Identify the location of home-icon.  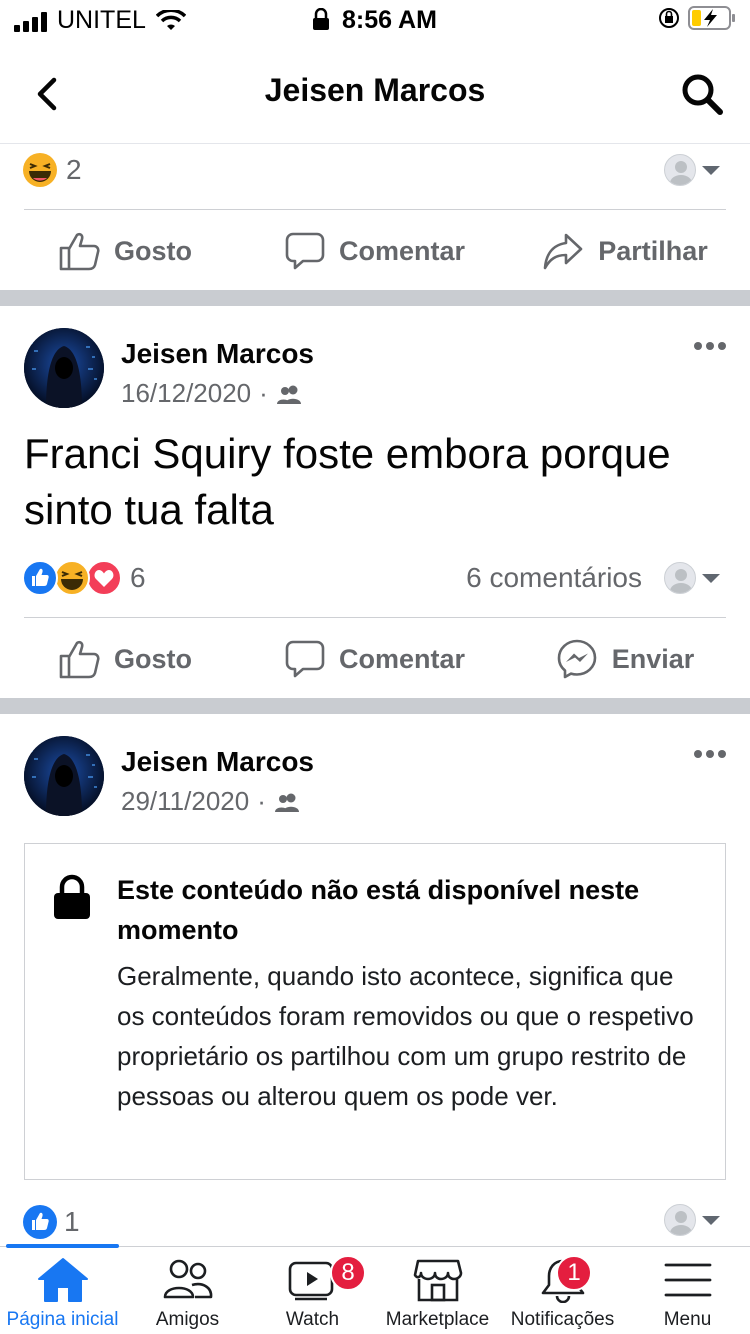
(62, 1280).